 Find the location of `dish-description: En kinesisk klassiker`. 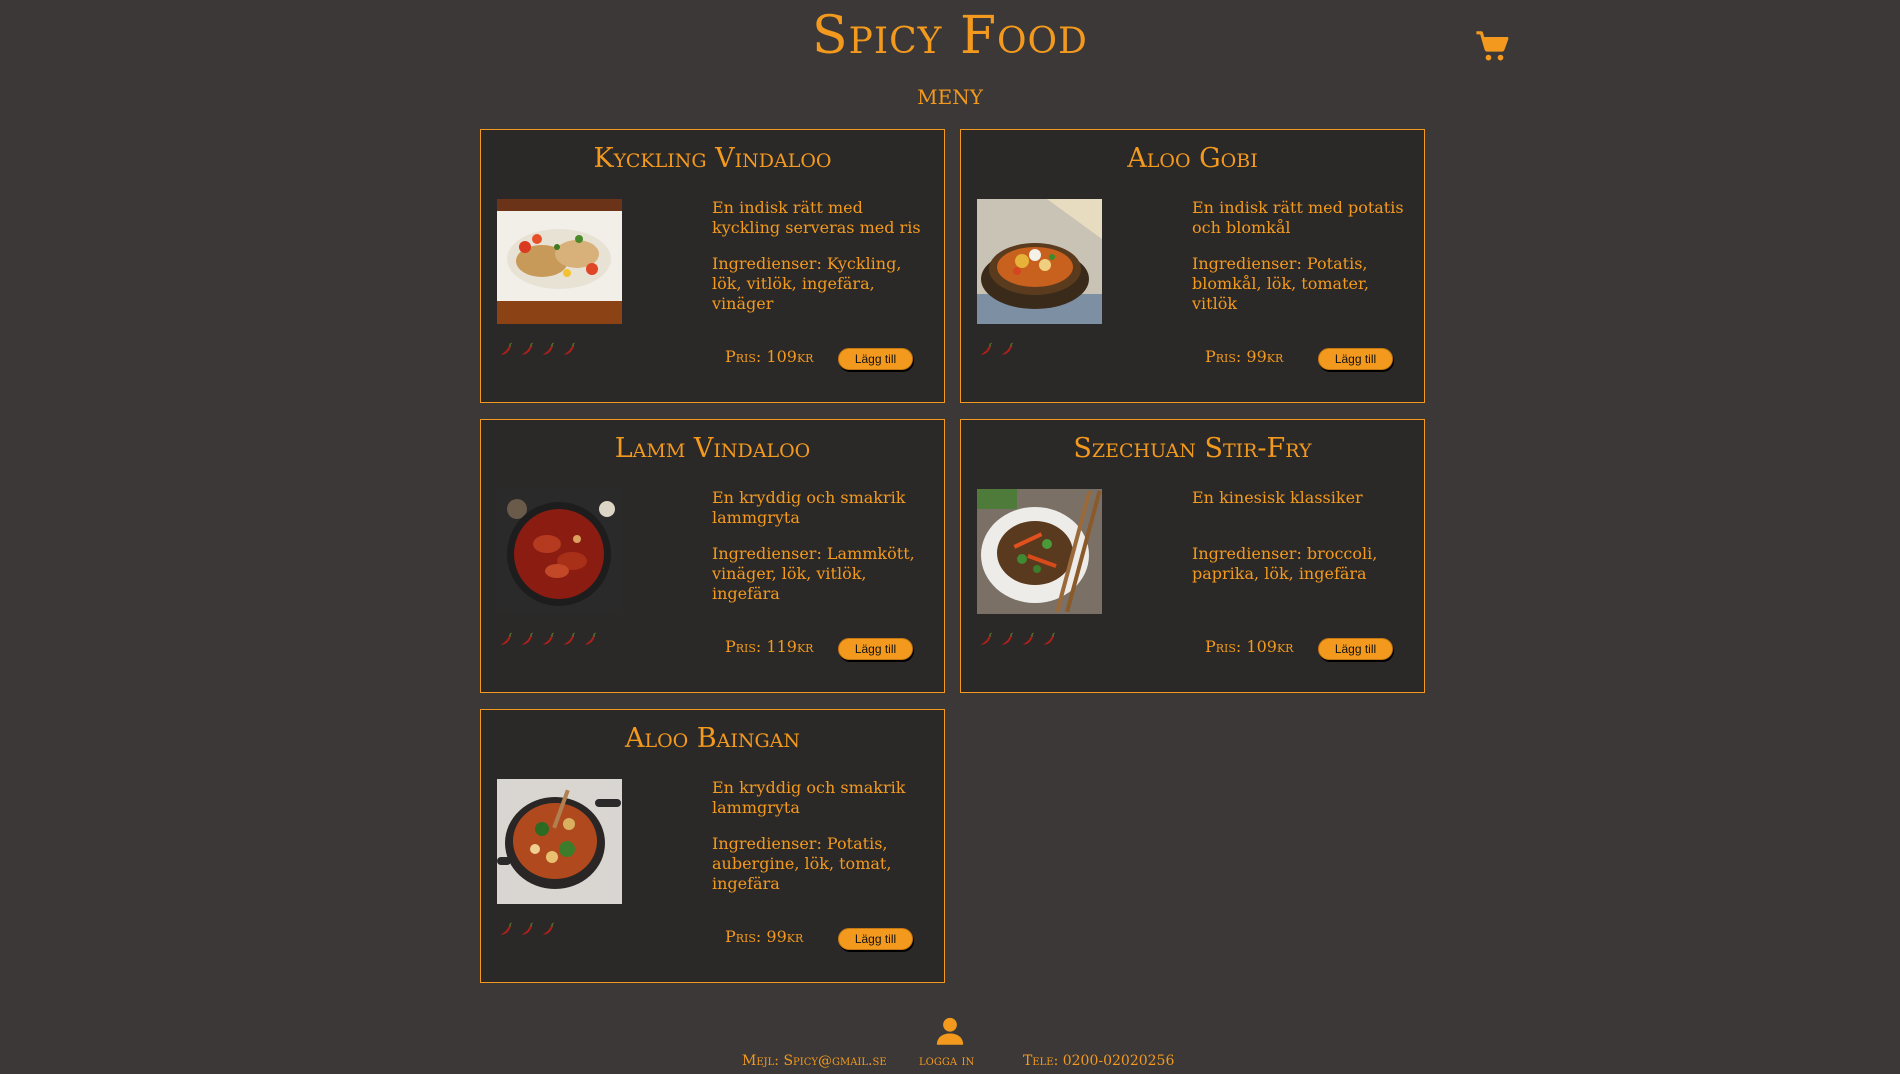

dish-description: En kinesisk klassiker is located at coordinates (1277, 497).